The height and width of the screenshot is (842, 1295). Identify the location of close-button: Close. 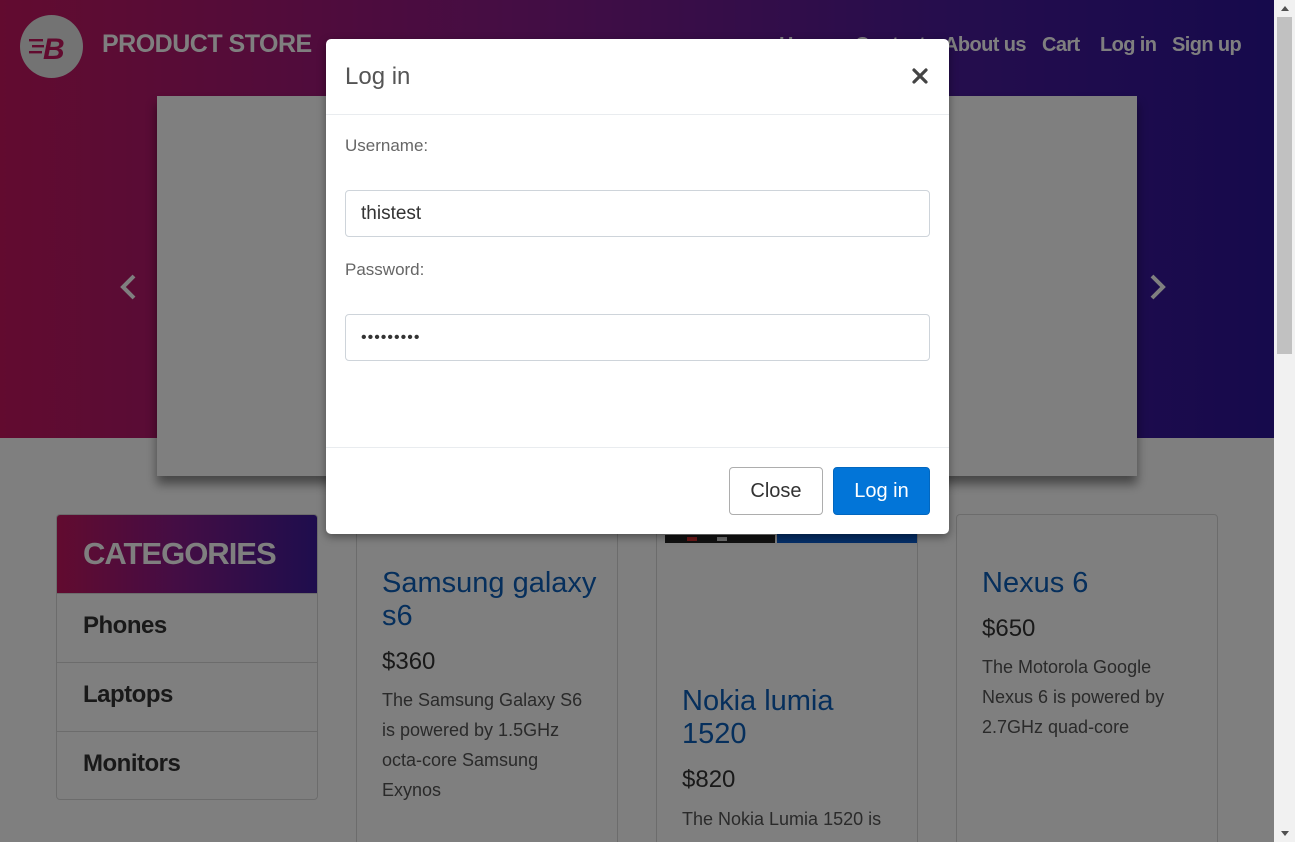
(776, 491).